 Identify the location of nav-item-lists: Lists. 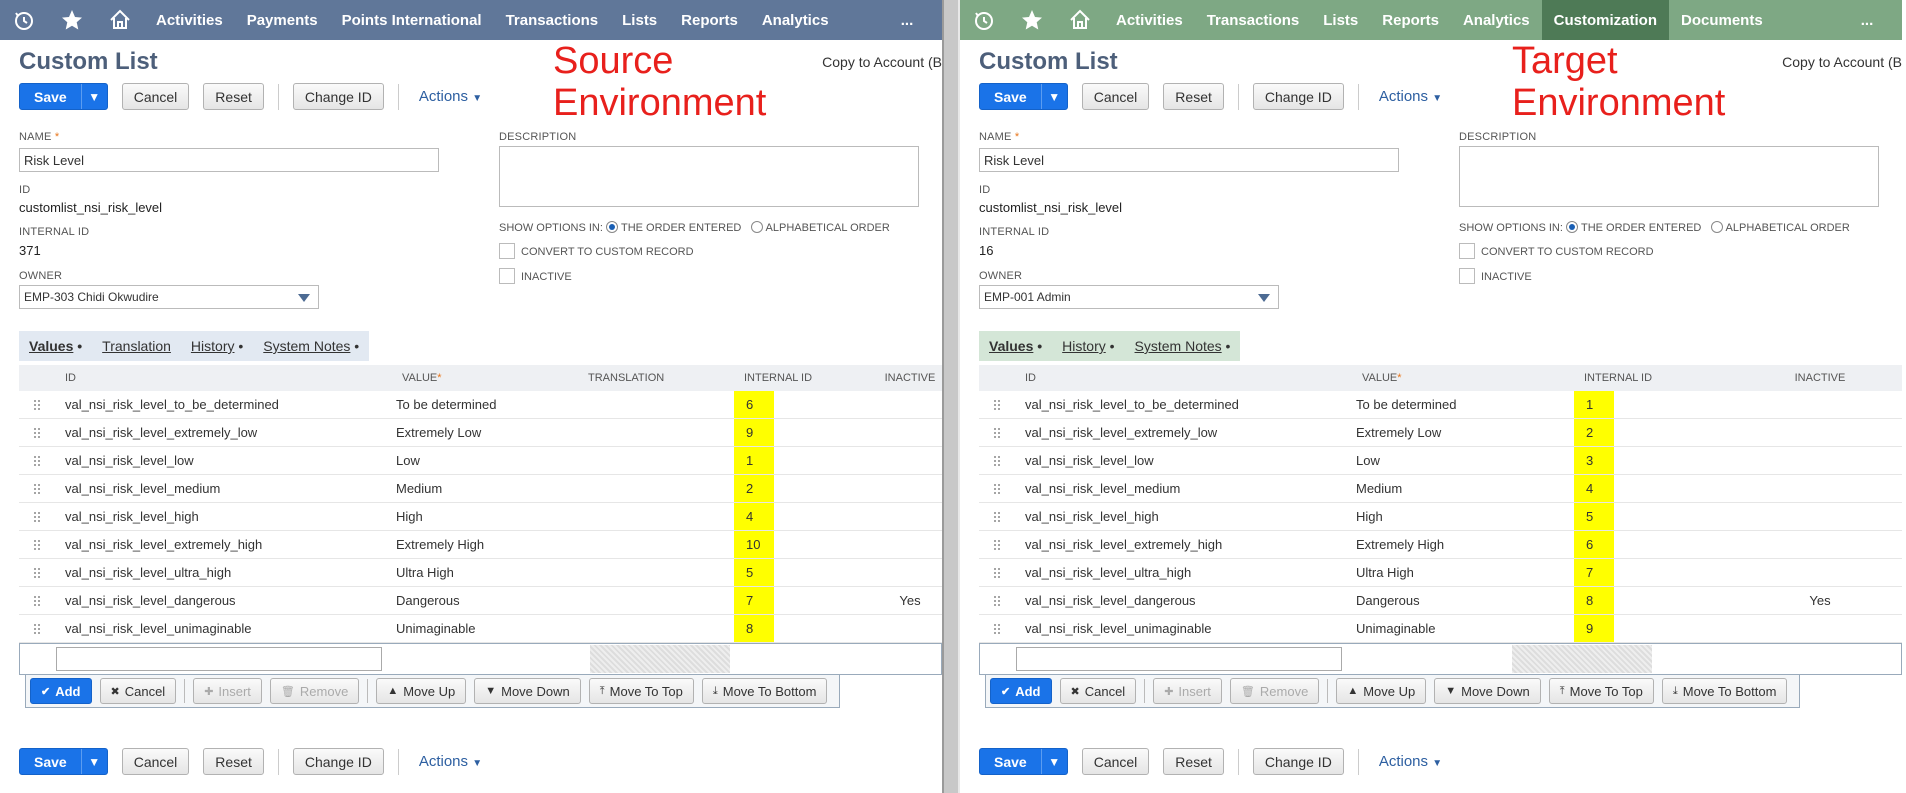
(1340, 20).